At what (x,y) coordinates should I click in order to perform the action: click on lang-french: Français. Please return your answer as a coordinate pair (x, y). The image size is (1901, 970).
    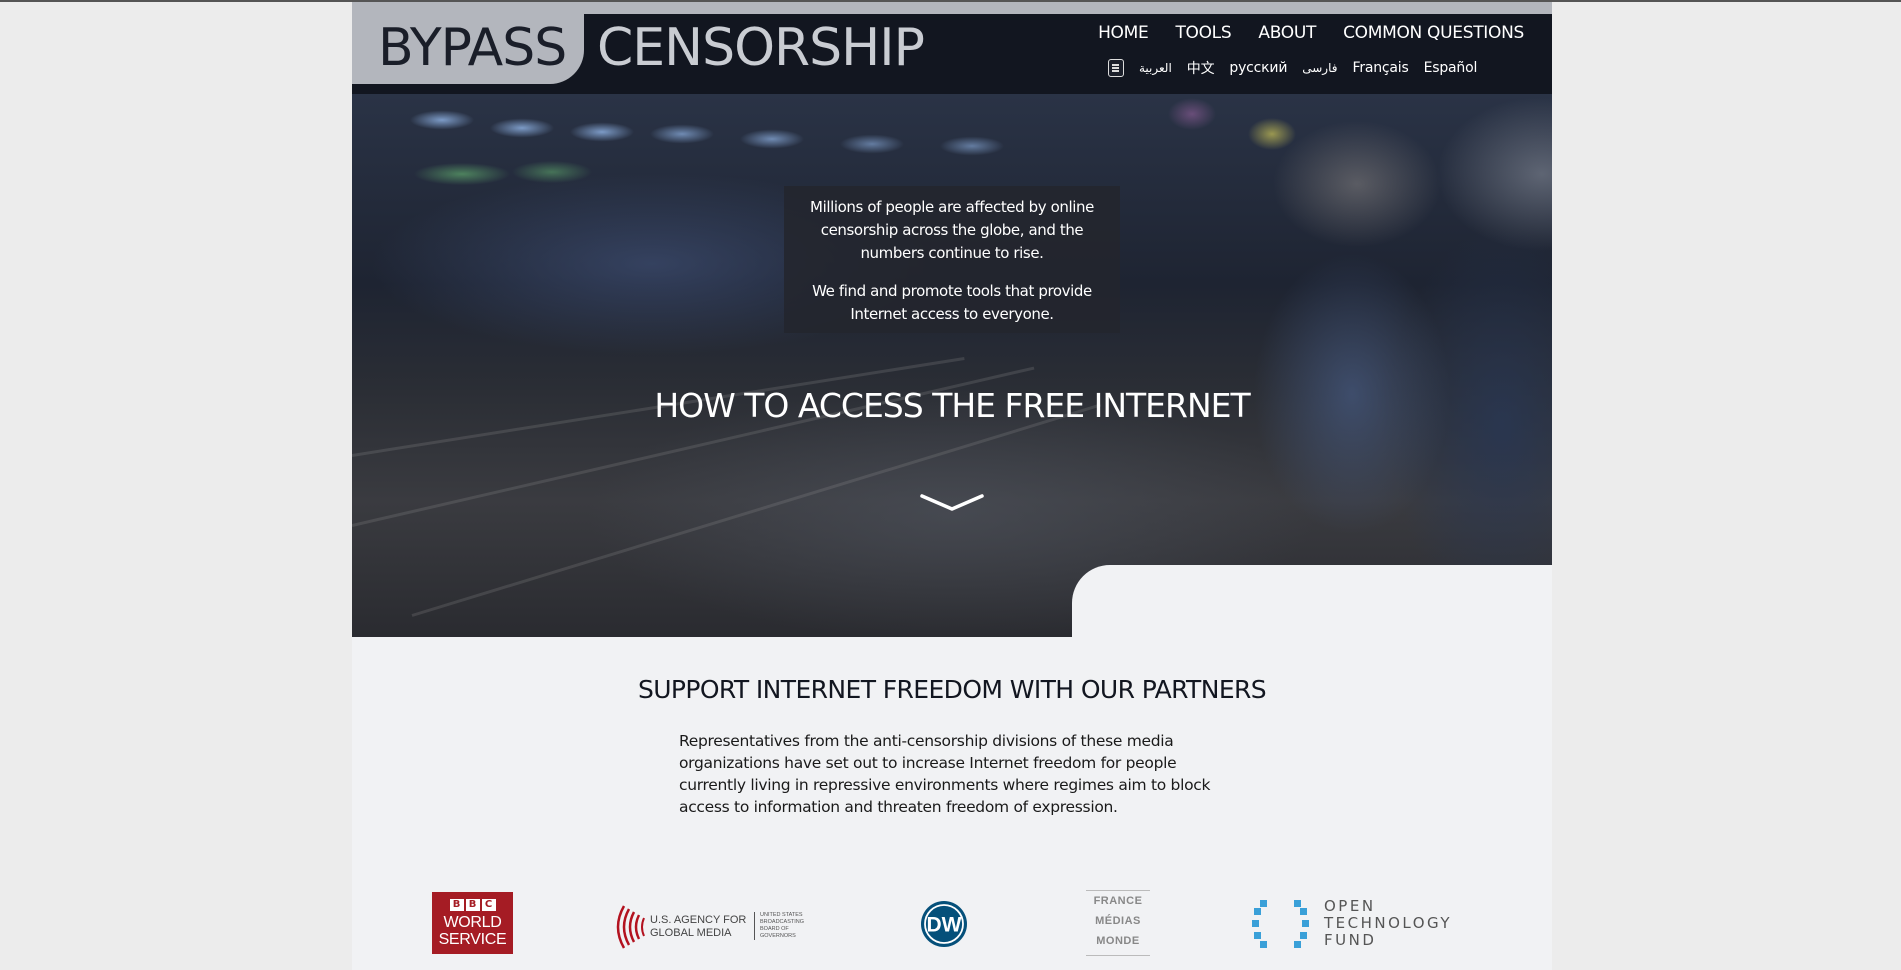
    Looking at the image, I should click on (1380, 68).